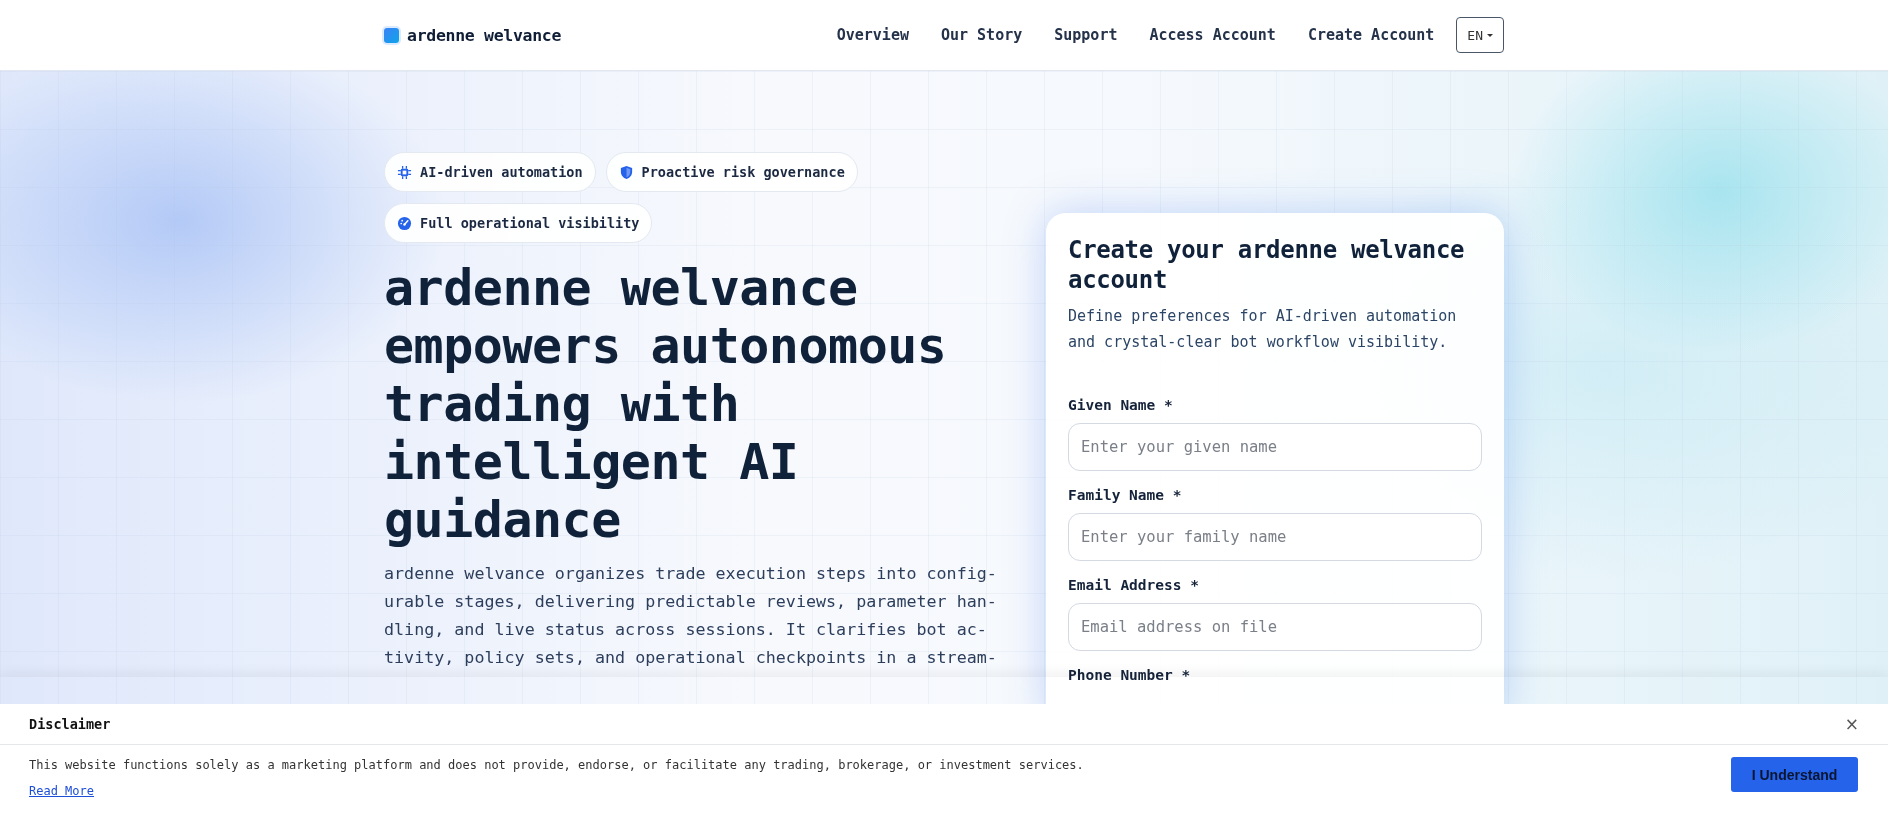 The image size is (1888, 818). Describe the element at coordinates (1130, 675) in the screenshot. I see `field-label: Phone Number *` at that location.